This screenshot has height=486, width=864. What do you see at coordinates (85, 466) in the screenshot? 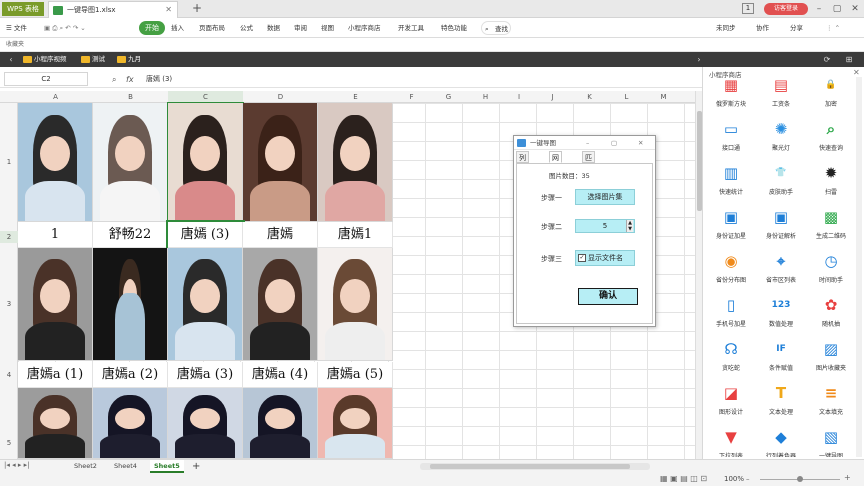
I see `sheet-tab-2: Sheet2` at bounding box center [85, 466].